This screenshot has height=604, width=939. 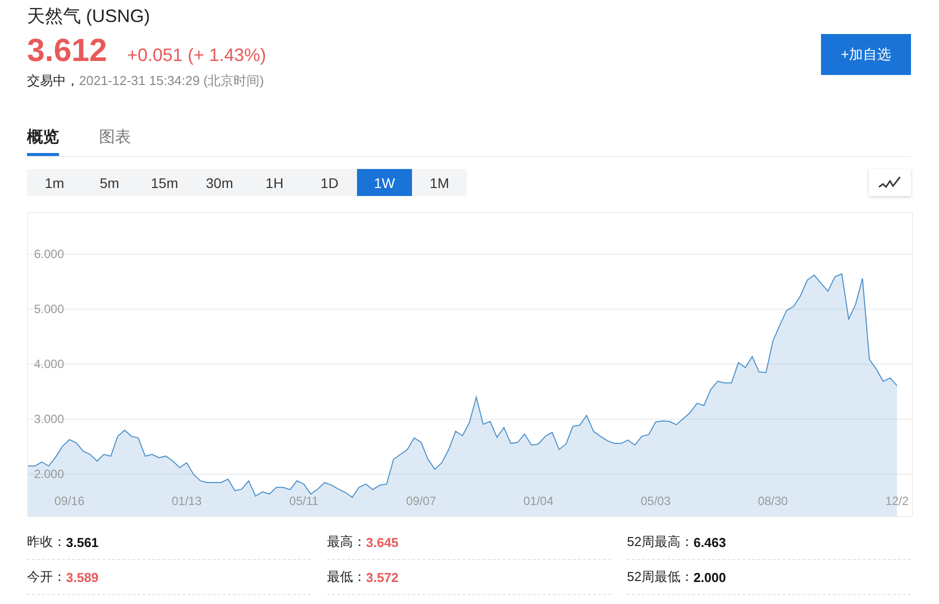 I want to click on x-axis-label: 05/11, so click(x=303, y=501).